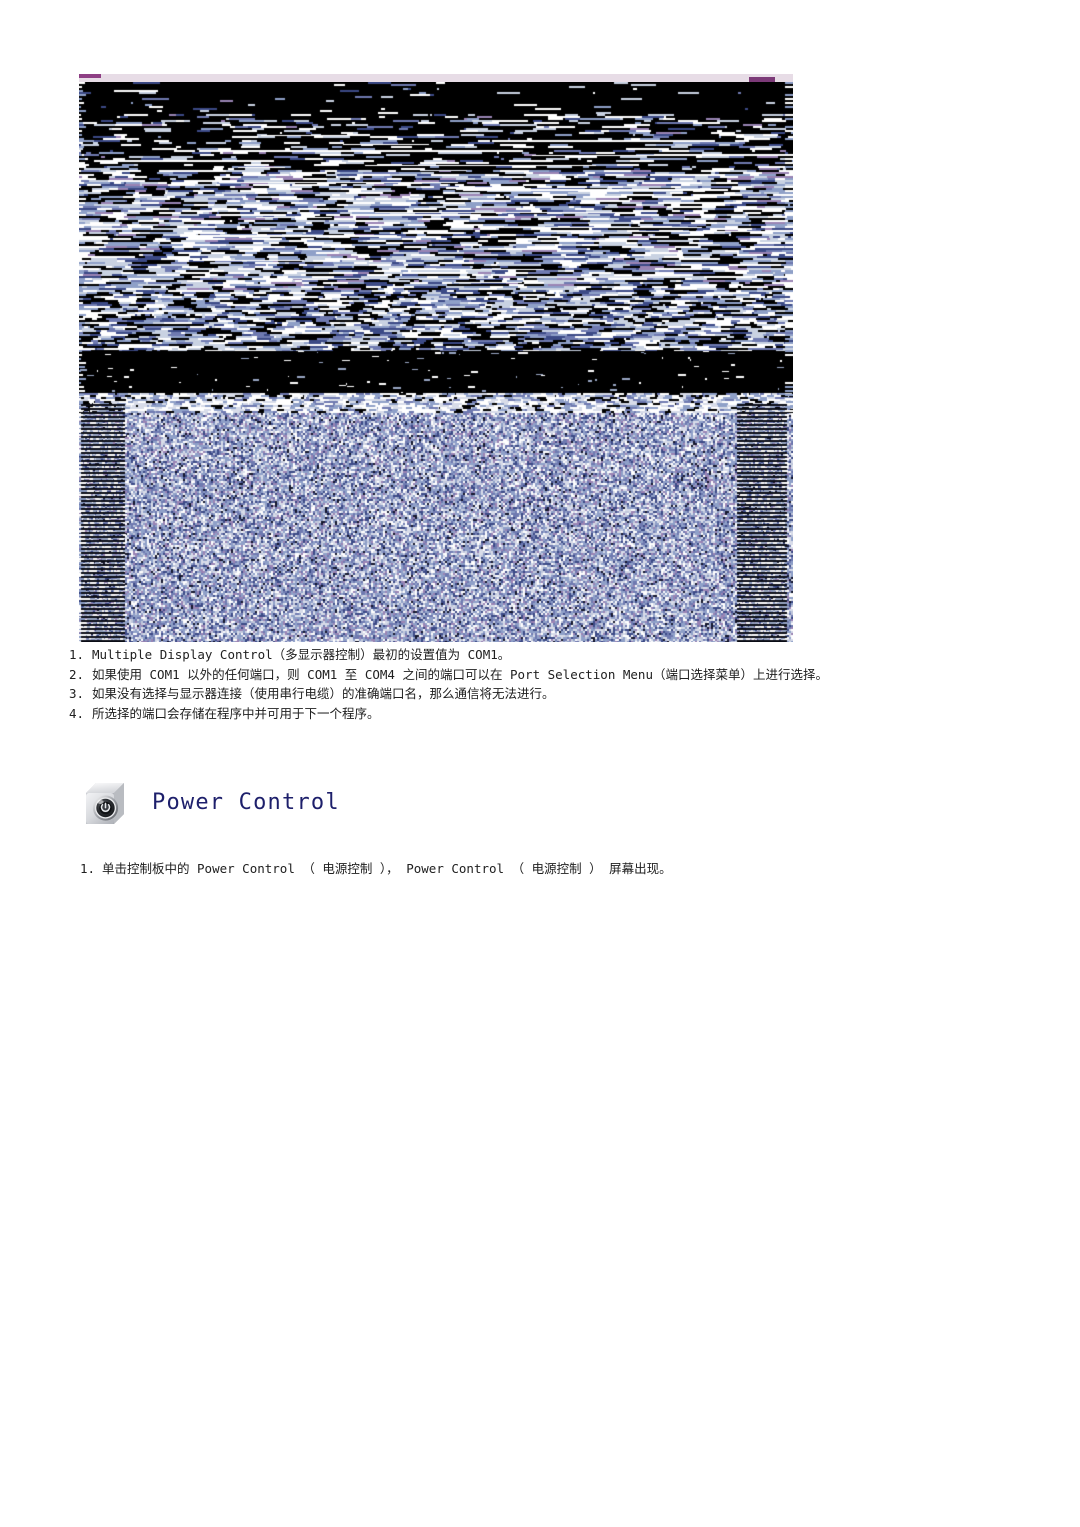  Describe the element at coordinates (106, 802) in the screenshot. I see `power-control-icon` at that location.